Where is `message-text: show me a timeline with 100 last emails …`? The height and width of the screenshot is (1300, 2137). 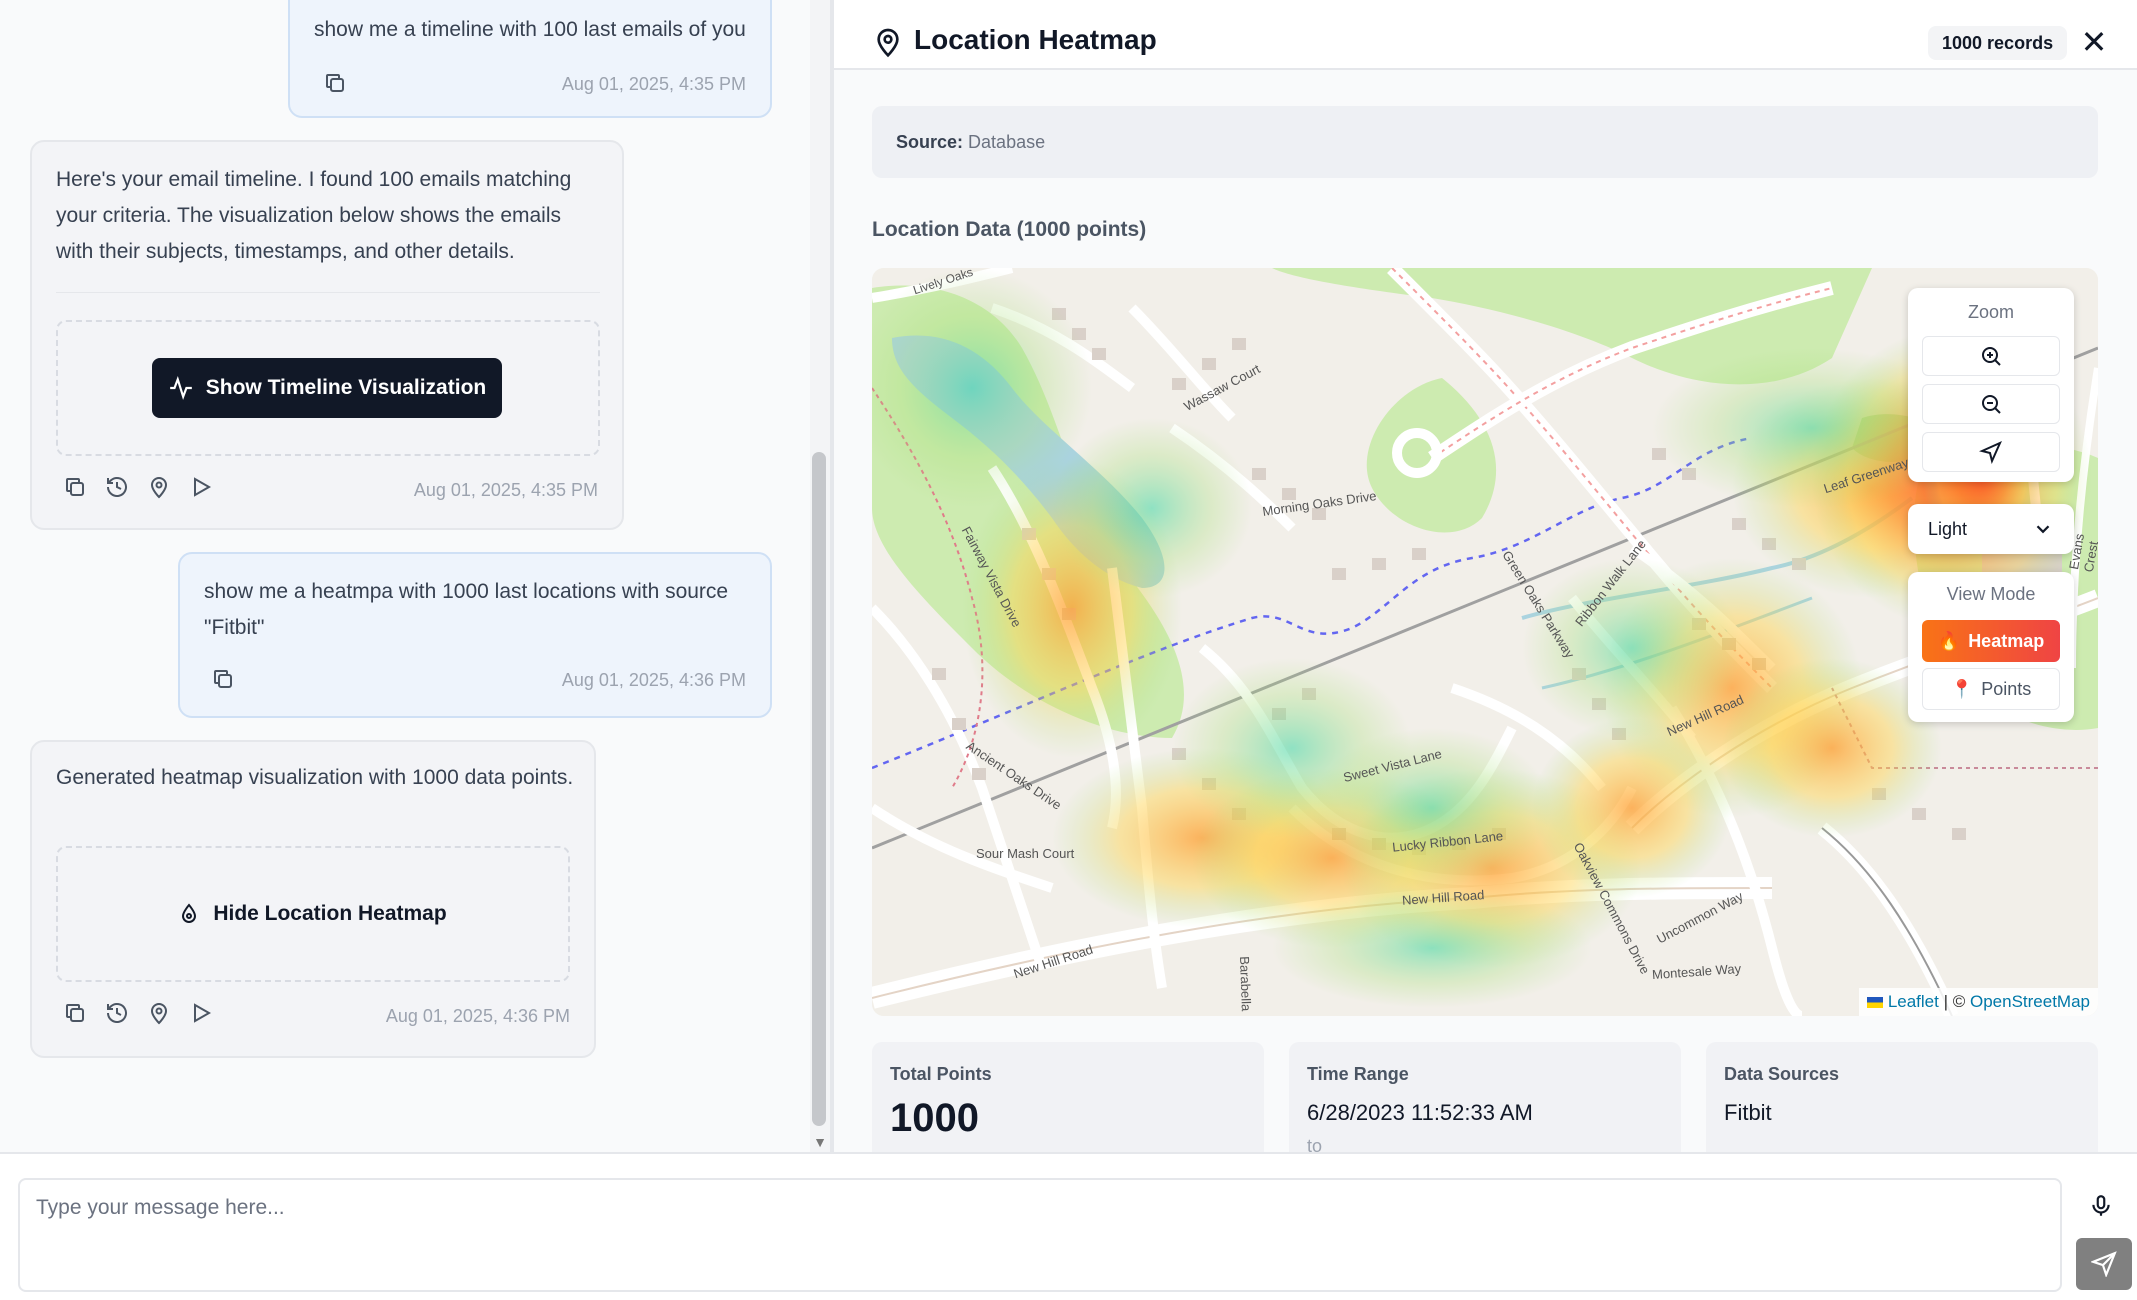 message-text: show me a timeline with 100 last emails … is located at coordinates (530, 29).